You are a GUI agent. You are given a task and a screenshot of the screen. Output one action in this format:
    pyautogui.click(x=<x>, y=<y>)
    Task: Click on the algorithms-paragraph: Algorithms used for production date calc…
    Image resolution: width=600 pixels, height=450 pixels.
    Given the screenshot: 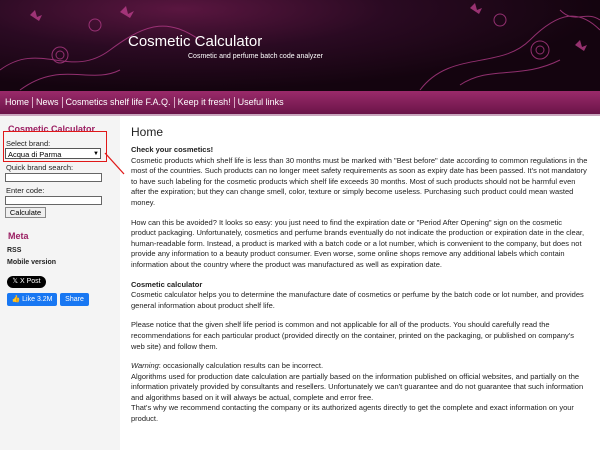 What is the action you would take?
    pyautogui.click(x=357, y=386)
    